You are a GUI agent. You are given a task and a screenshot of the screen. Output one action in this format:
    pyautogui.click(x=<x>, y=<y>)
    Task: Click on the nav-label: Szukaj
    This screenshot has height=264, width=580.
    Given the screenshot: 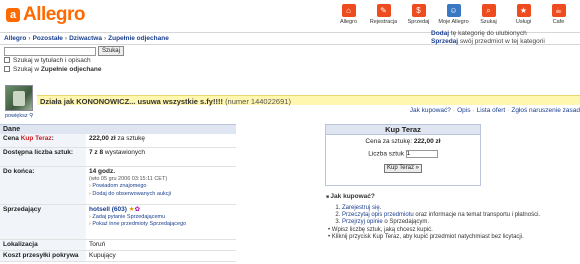 What is the action you would take?
    pyautogui.click(x=488, y=22)
    